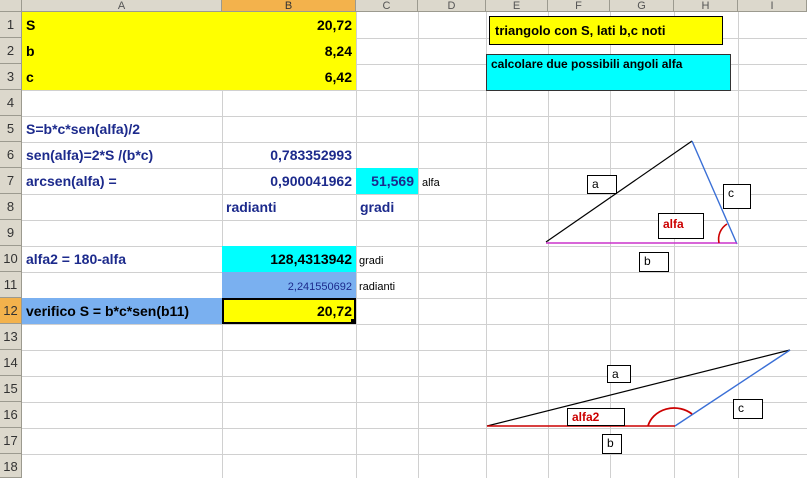 The width and height of the screenshot is (807, 480). Describe the element at coordinates (596, 417) in the screenshot. I see `triangle2-label-angle: alfa2` at that location.